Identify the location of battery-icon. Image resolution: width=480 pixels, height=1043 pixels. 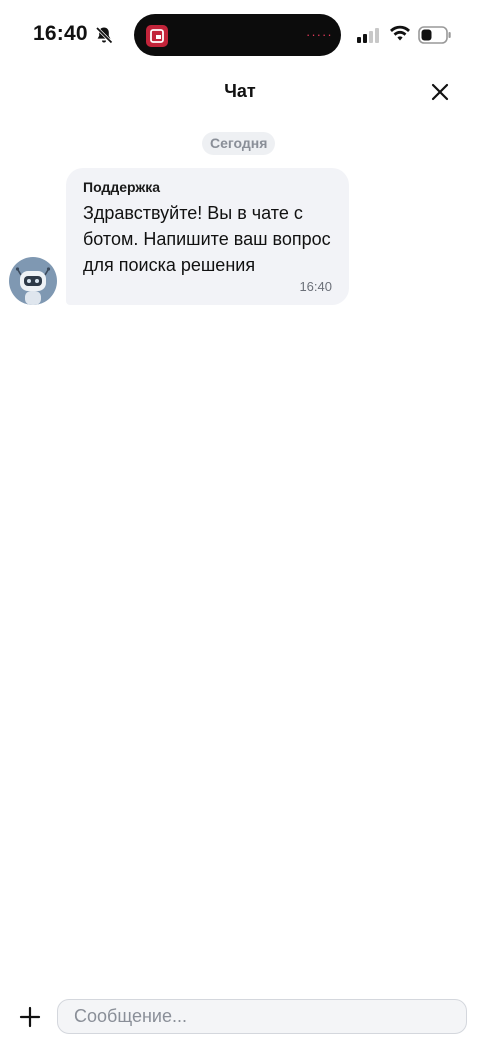
(434, 35).